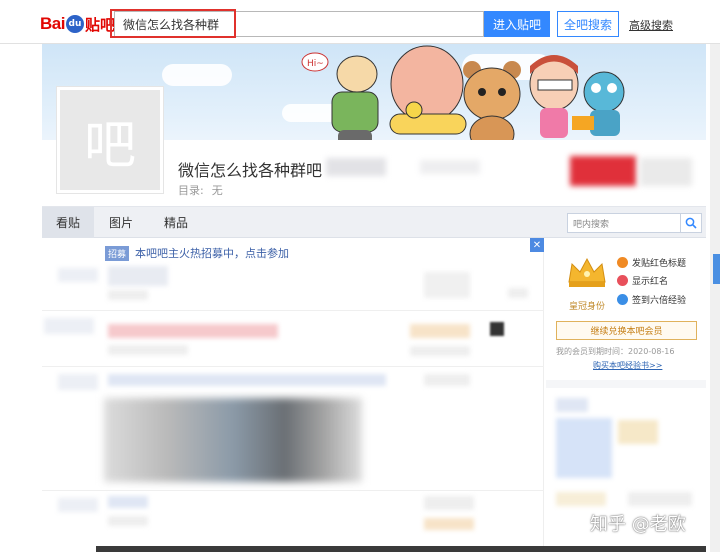  Describe the element at coordinates (191, 190) in the screenshot. I see `catalog-label: 目录:` at that location.